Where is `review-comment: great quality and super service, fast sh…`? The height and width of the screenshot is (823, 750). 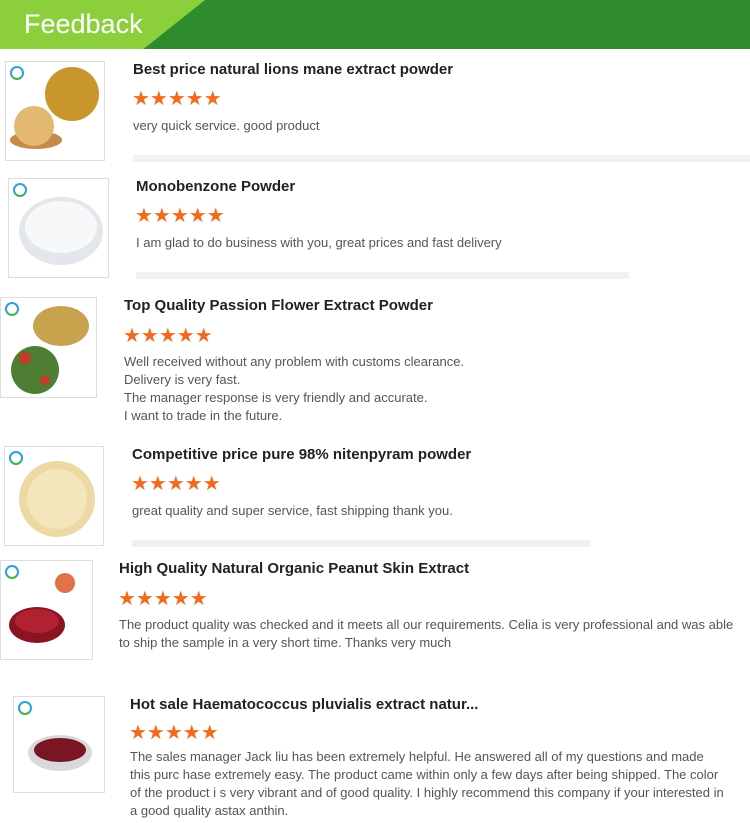
review-comment: great quality and super service, fast sh… is located at coordinates (292, 510).